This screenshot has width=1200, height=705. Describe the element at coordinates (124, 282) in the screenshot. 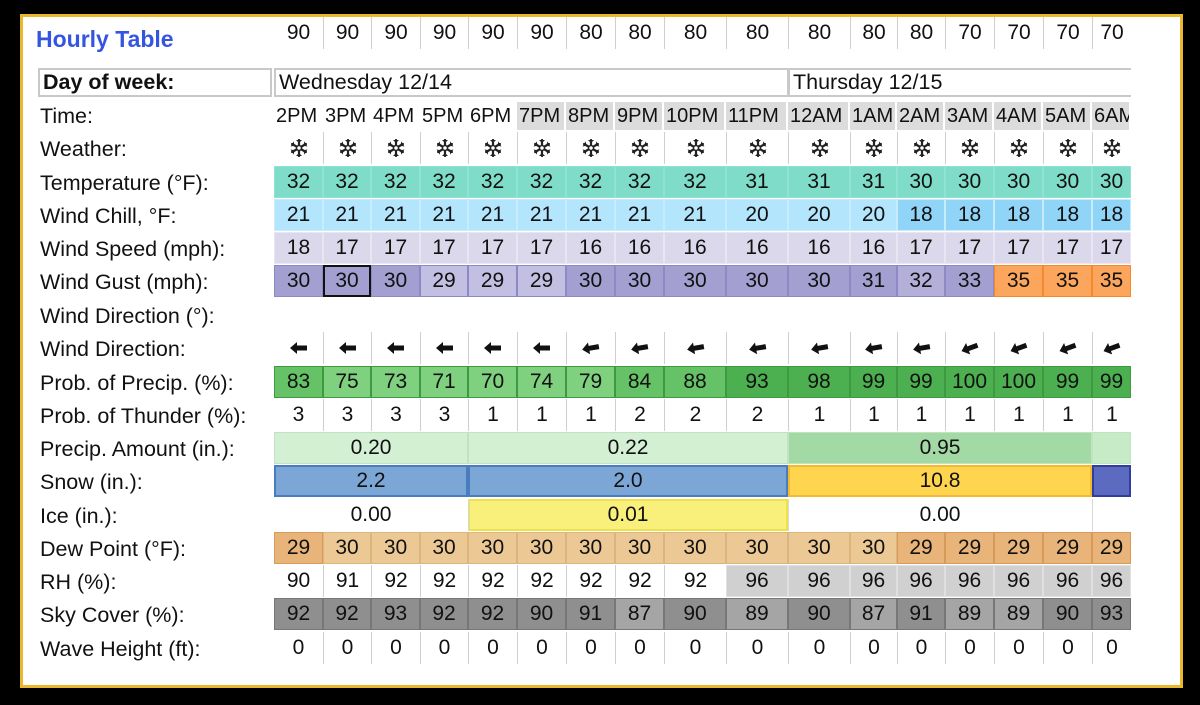

I see `row-label-wind-gust: Wind Gust (mph):` at that location.